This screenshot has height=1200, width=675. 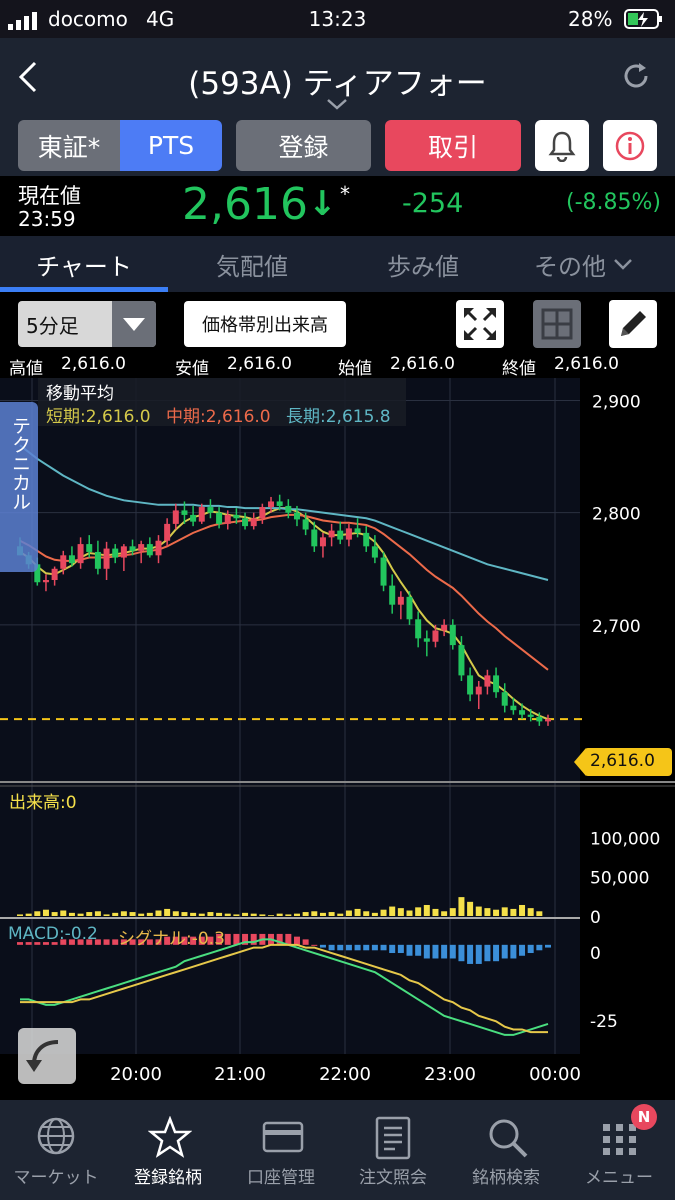 I want to click on chart-toolbar: 5分足 価格帯別出来高, so click(x=337, y=323).